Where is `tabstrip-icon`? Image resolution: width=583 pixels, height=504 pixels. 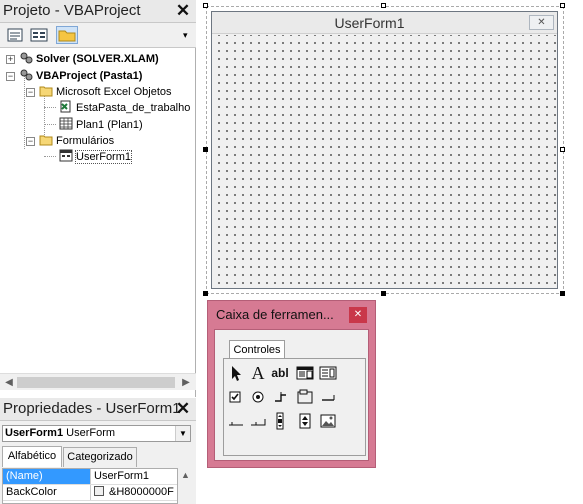 tabstrip-icon is located at coordinates (236, 421).